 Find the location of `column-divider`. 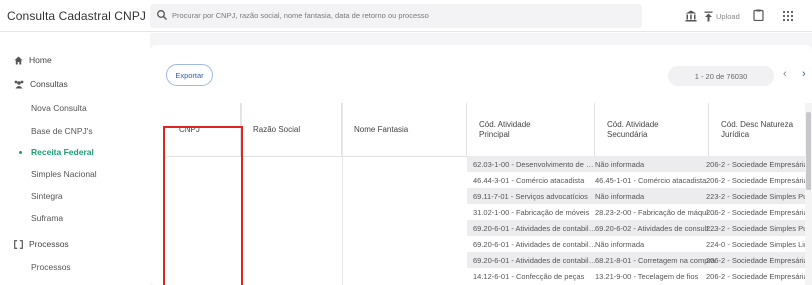

column-divider is located at coordinates (342, 194).